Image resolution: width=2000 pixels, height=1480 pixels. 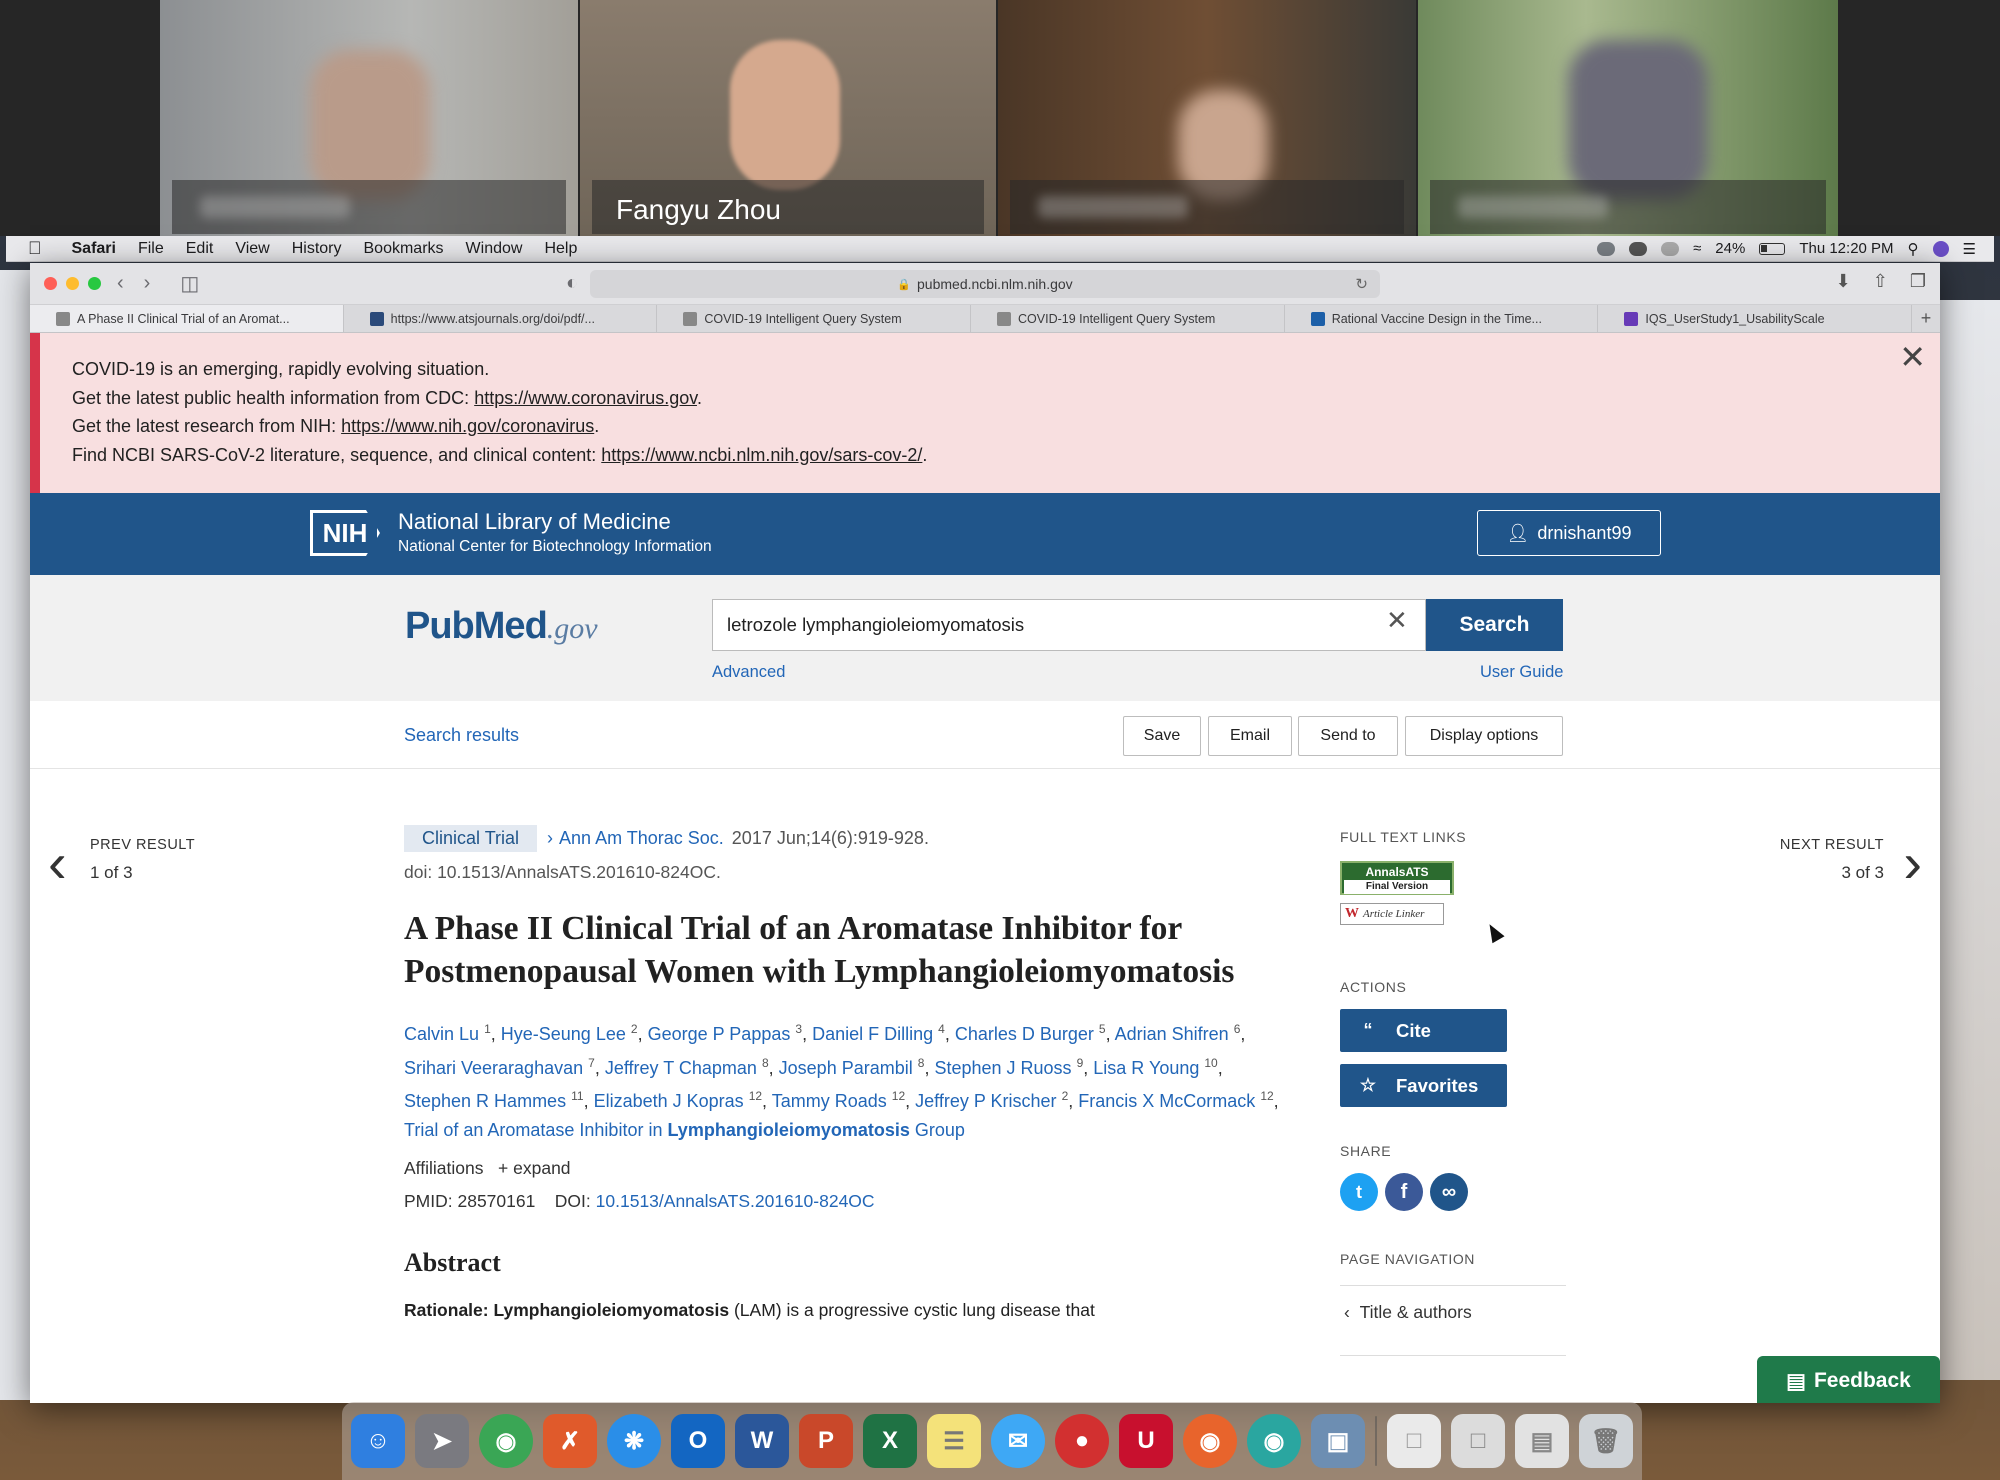 I want to click on safari-icon: ❋, so click(x=634, y=1441).